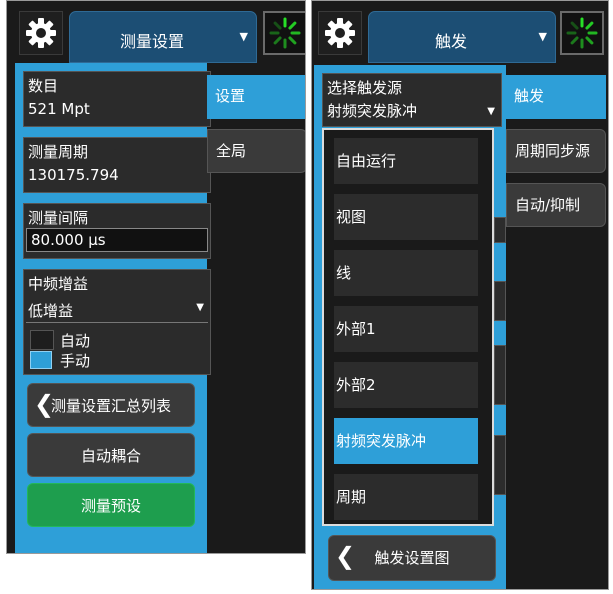  I want to click on summary-button-label: 测量设置汇总列表, so click(110, 406).